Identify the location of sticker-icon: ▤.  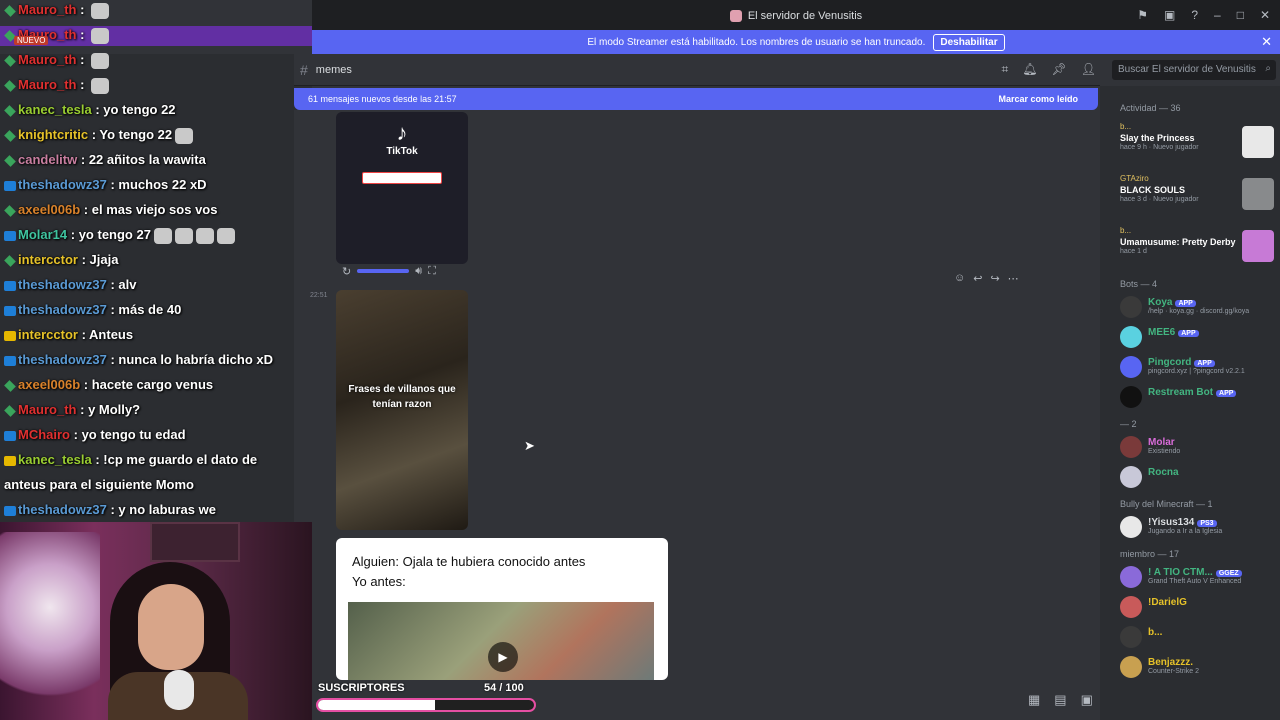
(1060, 700).